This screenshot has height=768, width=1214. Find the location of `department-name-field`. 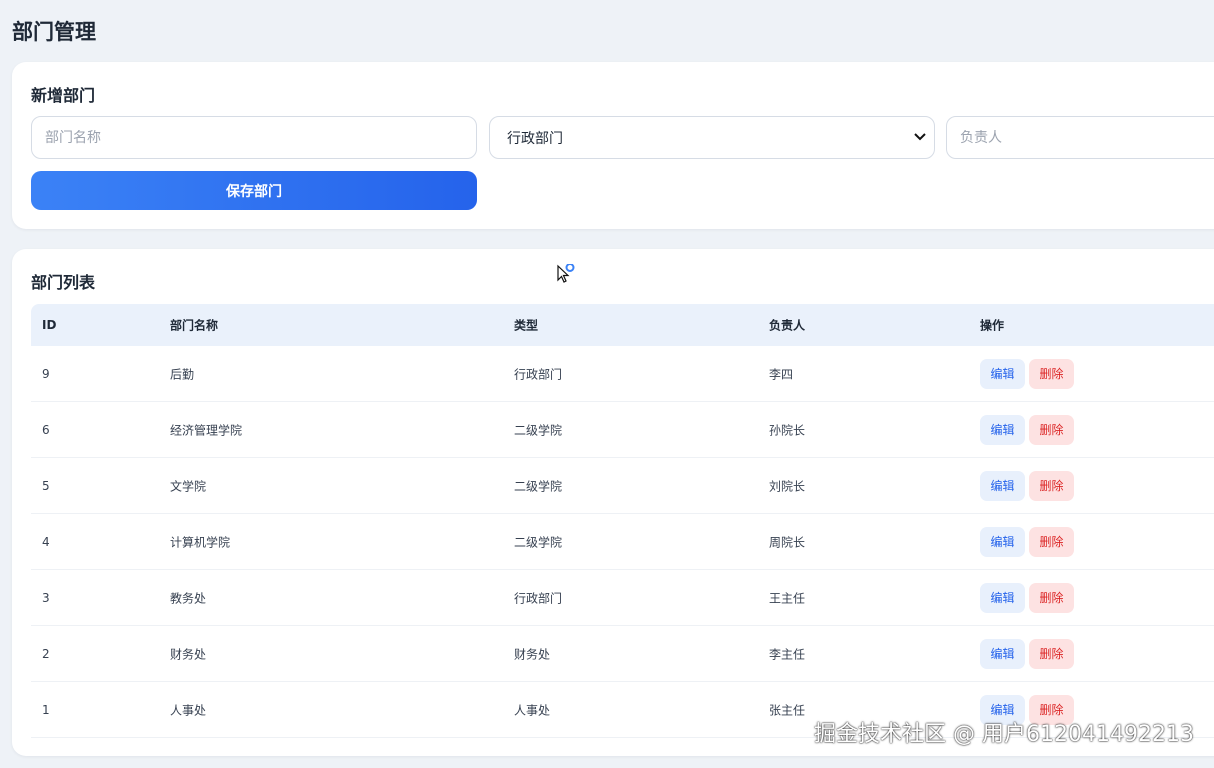

department-name-field is located at coordinates (254, 137).